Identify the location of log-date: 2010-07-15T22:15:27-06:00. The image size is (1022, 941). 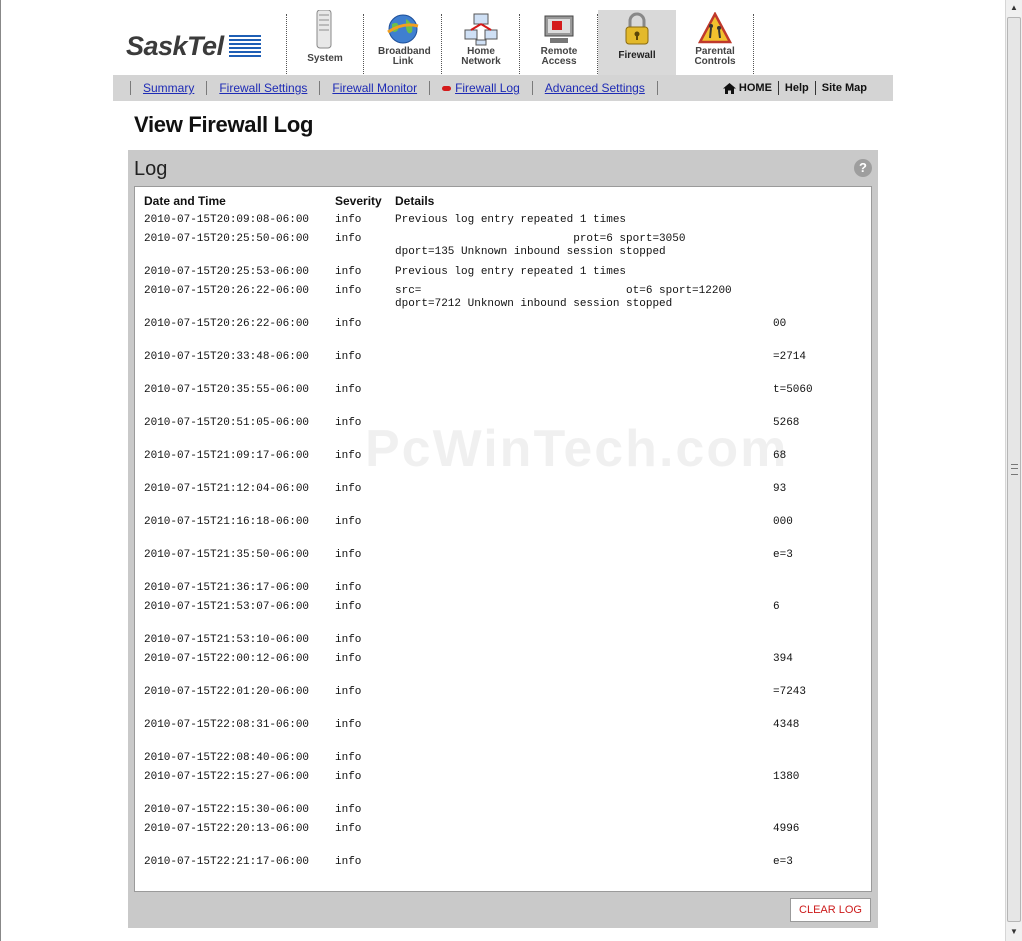
(227, 777).